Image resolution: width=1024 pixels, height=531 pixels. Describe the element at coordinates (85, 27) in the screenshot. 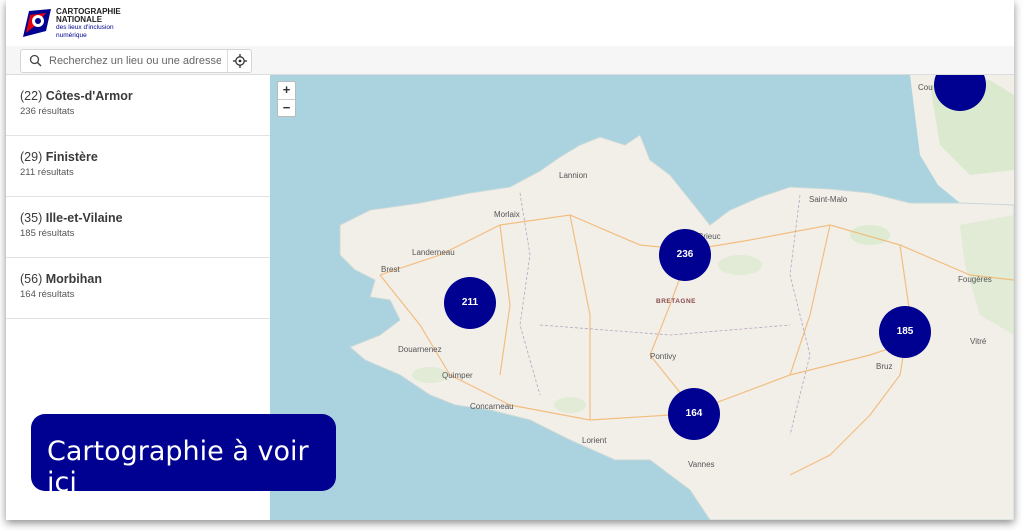

I see `logo-line3: des lieux d'inclusion` at that location.